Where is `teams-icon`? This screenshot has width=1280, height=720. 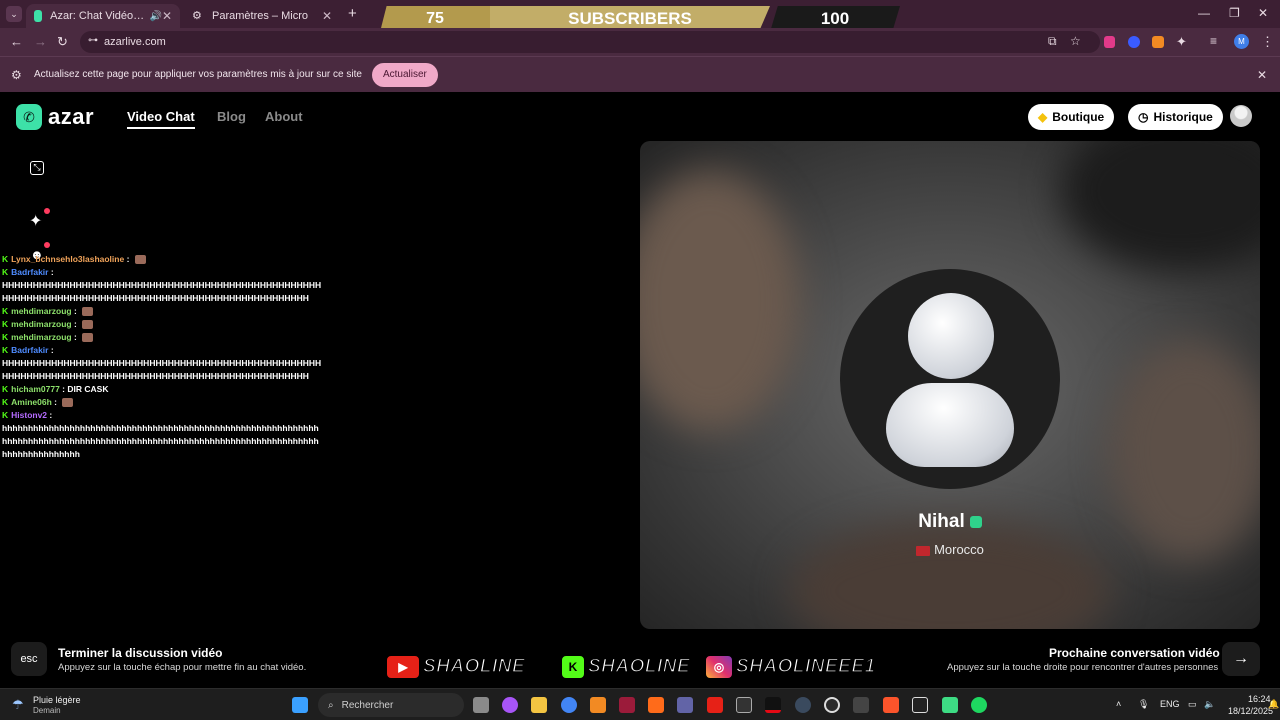 teams-icon is located at coordinates (685, 705).